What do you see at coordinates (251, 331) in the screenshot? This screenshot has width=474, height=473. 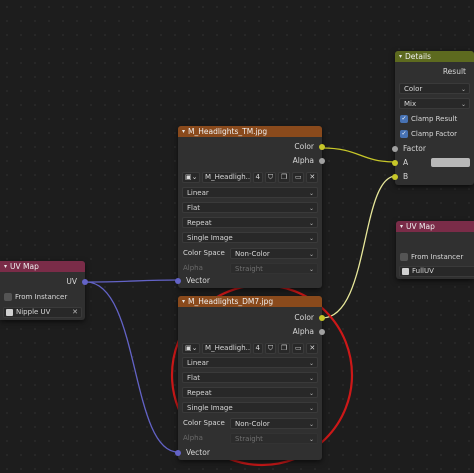 I see `alpha-output: Alpha` at bounding box center [251, 331].